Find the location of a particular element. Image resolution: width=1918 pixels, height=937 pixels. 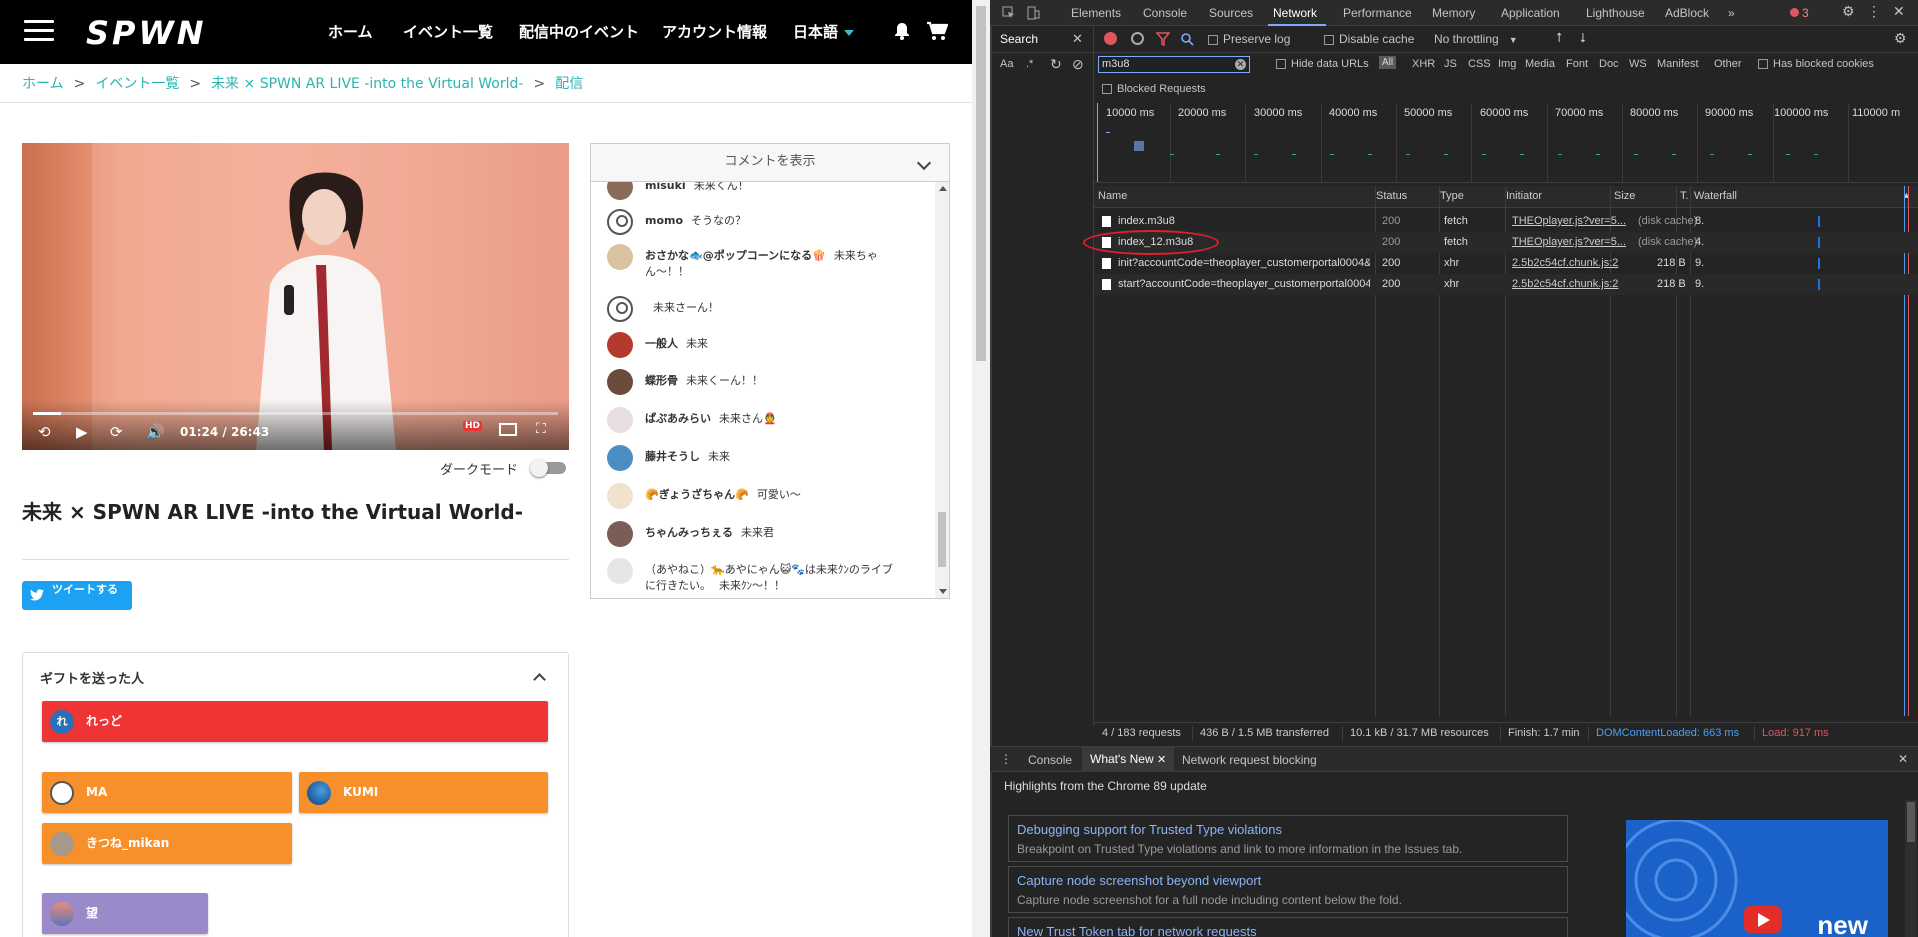

close-tab-icon: ✕ is located at coordinates (1161, 760).